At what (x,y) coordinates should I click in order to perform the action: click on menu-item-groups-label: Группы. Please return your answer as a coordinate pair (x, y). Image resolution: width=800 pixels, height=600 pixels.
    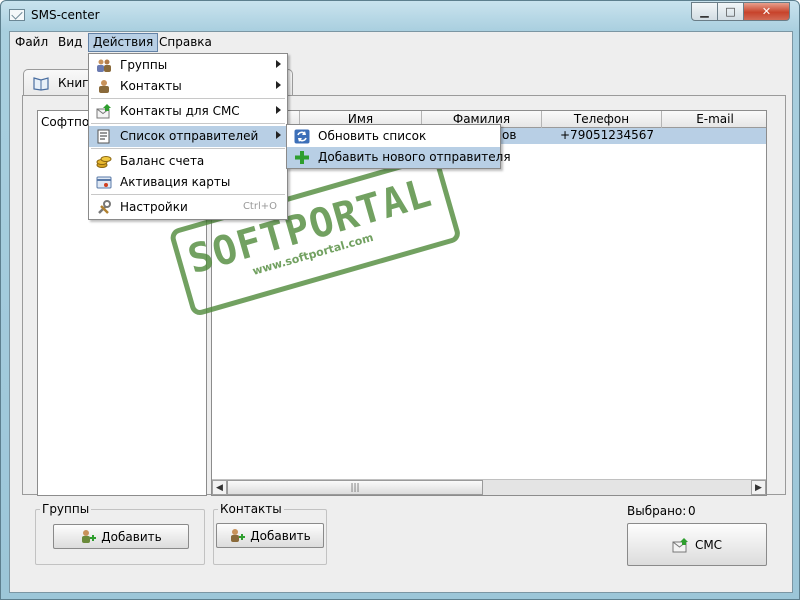
    Looking at the image, I should click on (144, 65).